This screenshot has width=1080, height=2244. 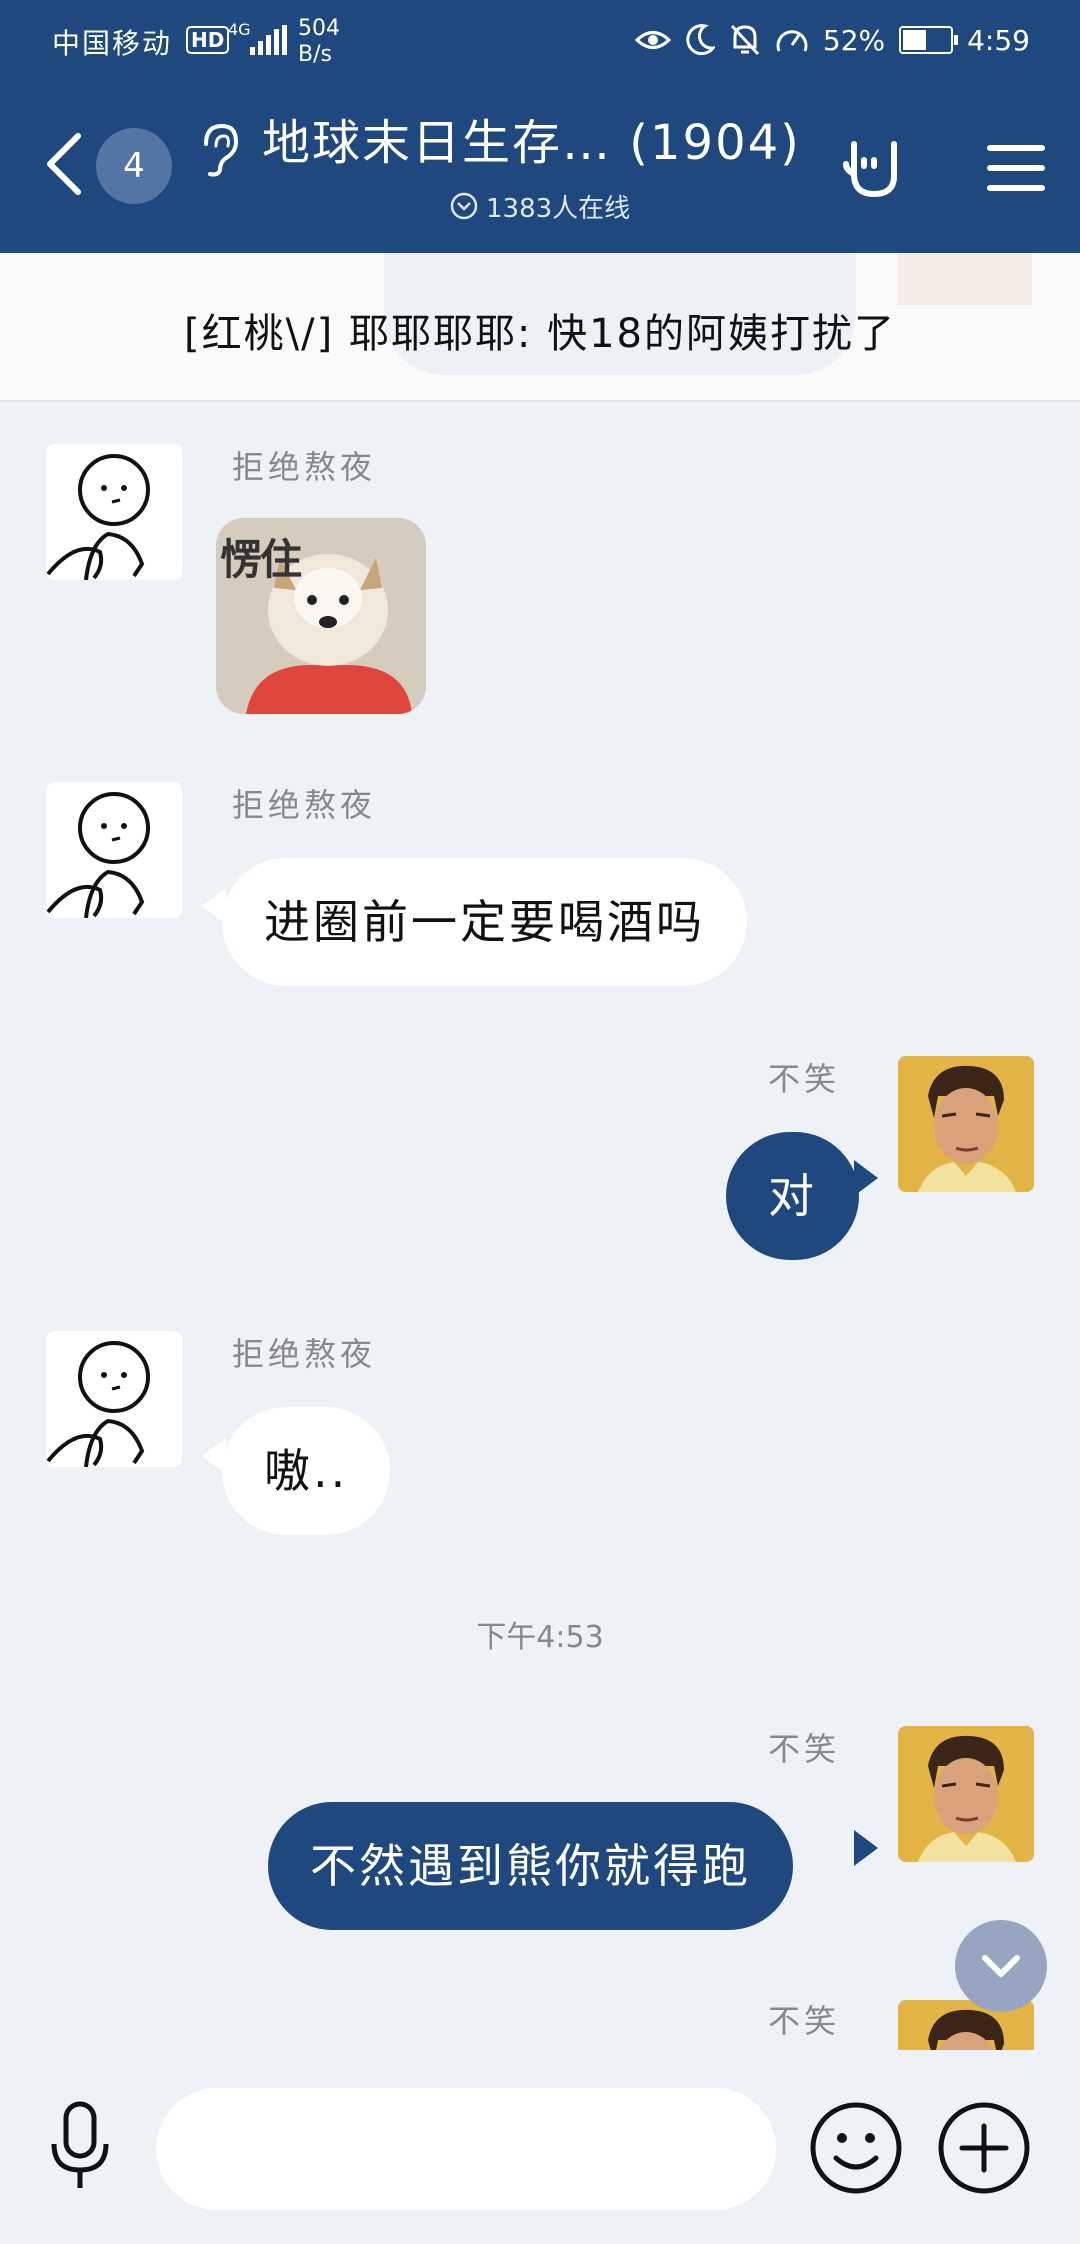 What do you see at coordinates (466, 2149) in the screenshot?
I see `message-input` at bounding box center [466, 2149].